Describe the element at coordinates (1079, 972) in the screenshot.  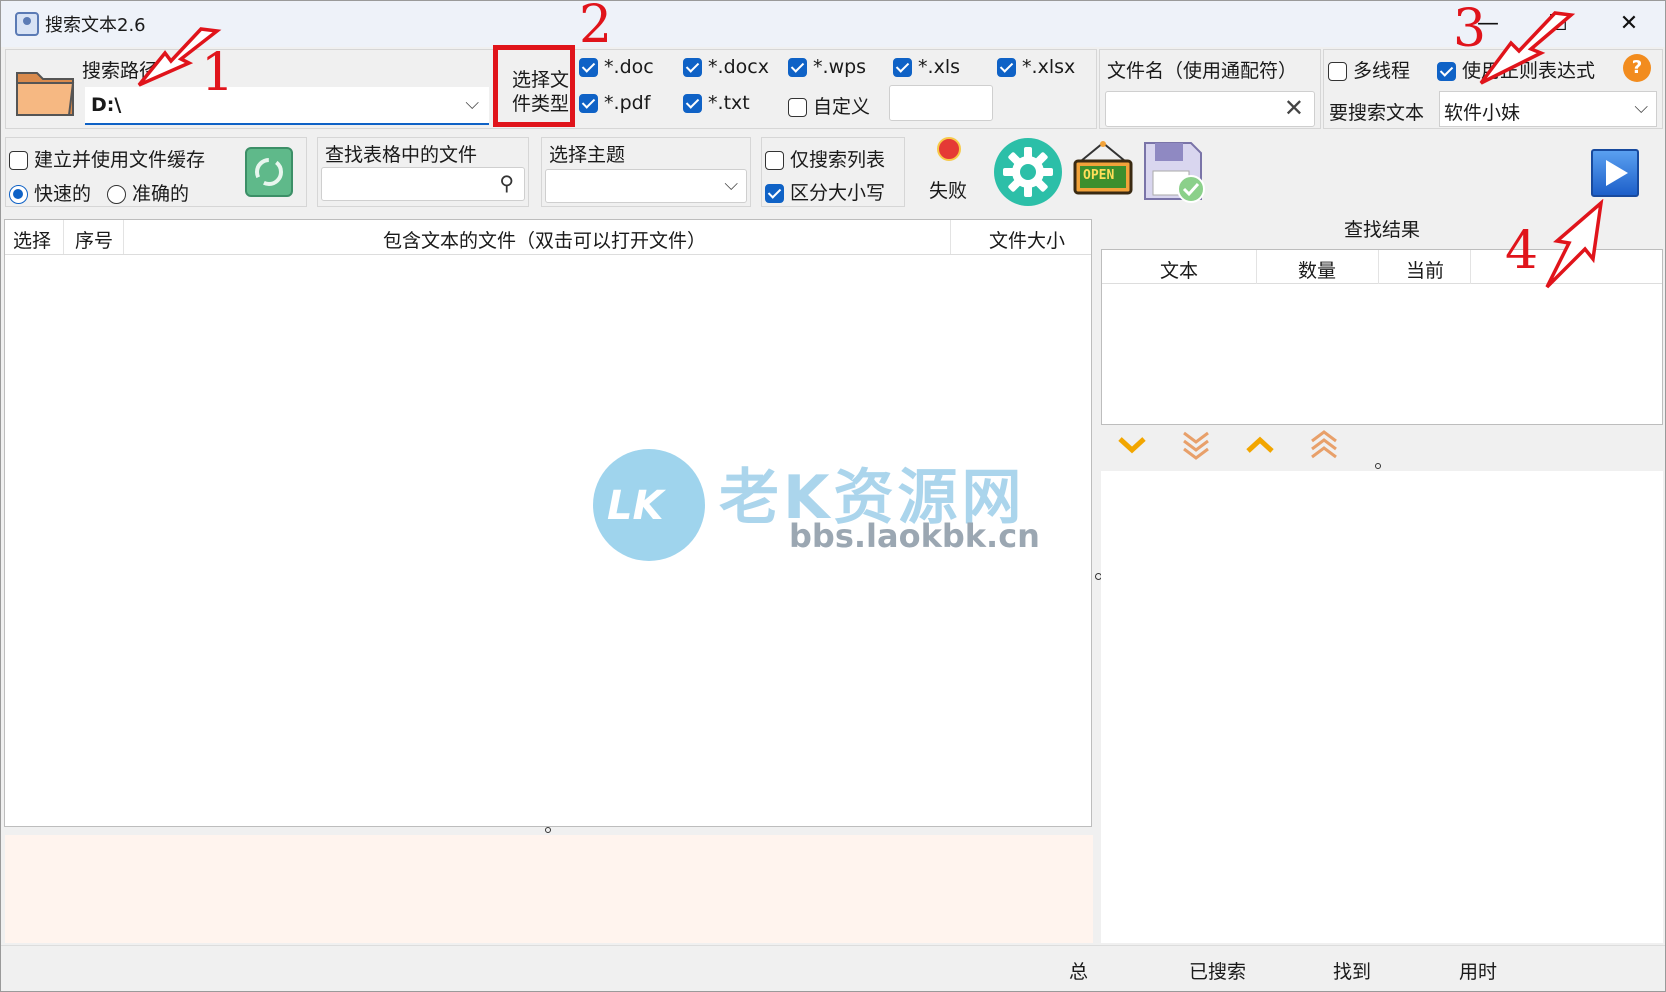
I see `status-total: 总` at that location.